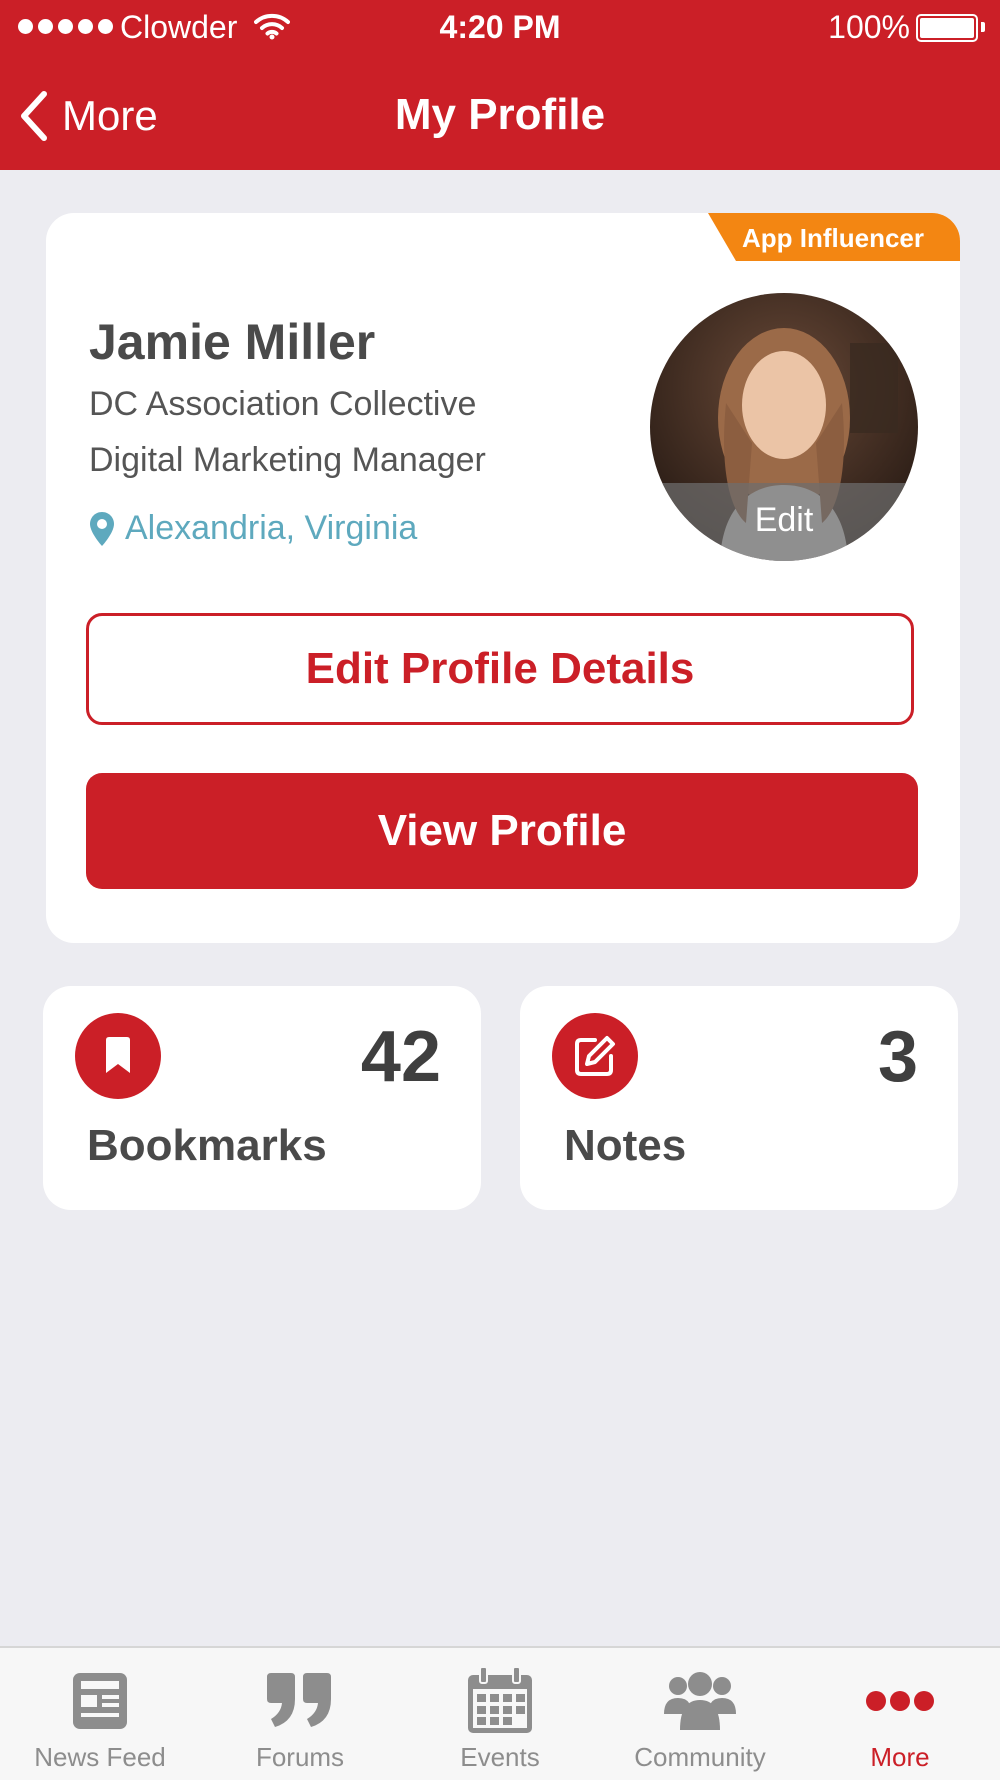 This screenshot has width=1000, height=1780. I want to click on influencer-badge: App Influencer, so click(834, 237).